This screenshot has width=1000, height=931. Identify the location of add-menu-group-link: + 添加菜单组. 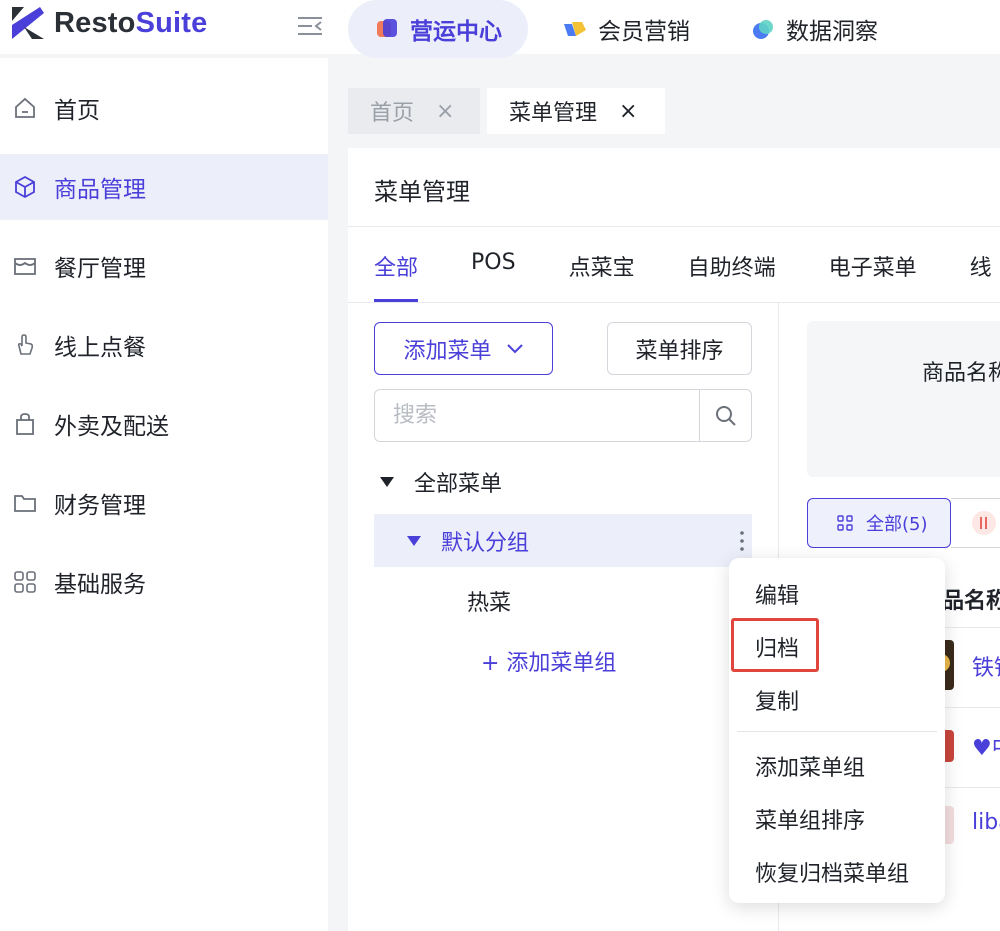
(548, 661).